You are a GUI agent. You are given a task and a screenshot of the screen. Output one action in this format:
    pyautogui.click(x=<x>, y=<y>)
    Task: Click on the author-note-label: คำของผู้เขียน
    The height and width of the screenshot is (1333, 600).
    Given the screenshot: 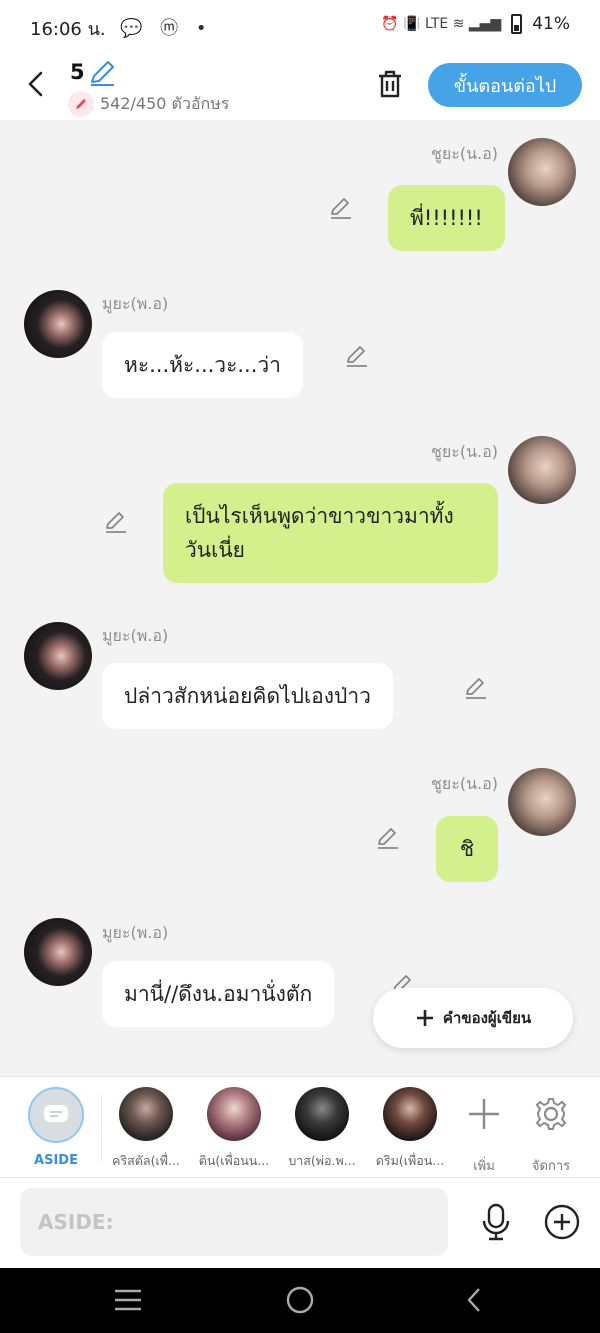 What is the action you would take?
    pyautogui.click(x=487, y=1018)
    